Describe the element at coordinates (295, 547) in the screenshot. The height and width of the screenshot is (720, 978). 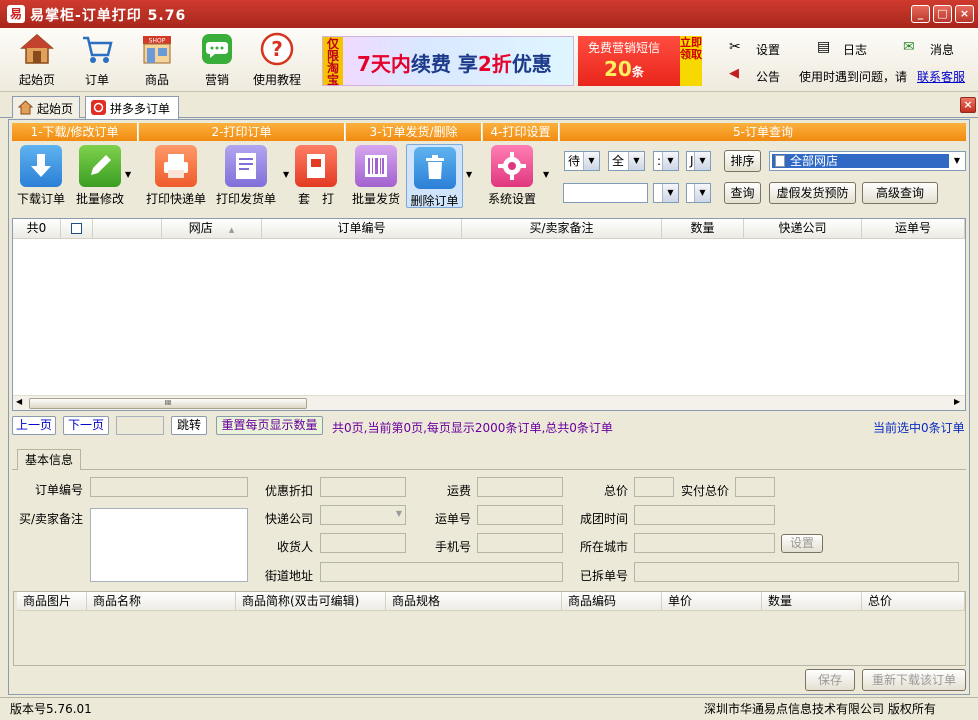
I see `receiver-label: 收货人` at that location.